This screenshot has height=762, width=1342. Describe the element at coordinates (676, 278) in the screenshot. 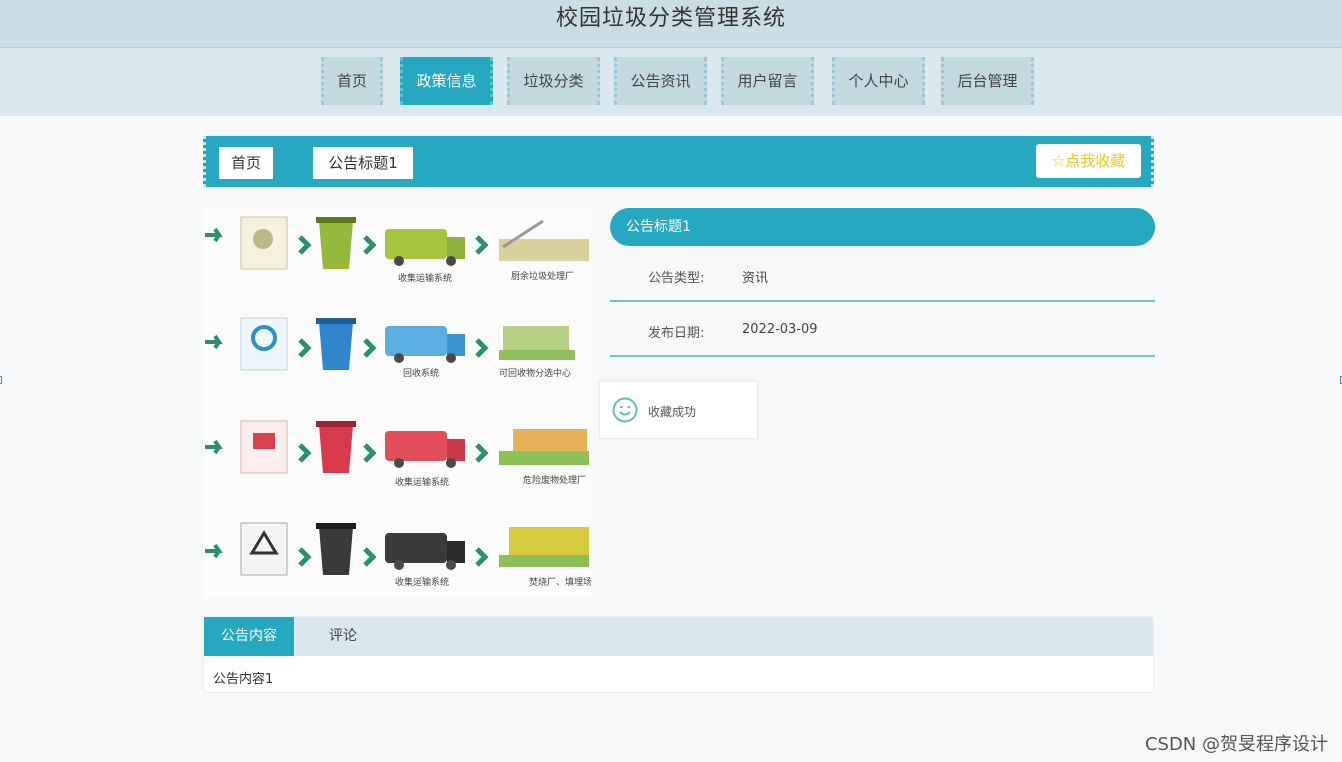

I see `detail-type-label: 公告类型:` at that location.